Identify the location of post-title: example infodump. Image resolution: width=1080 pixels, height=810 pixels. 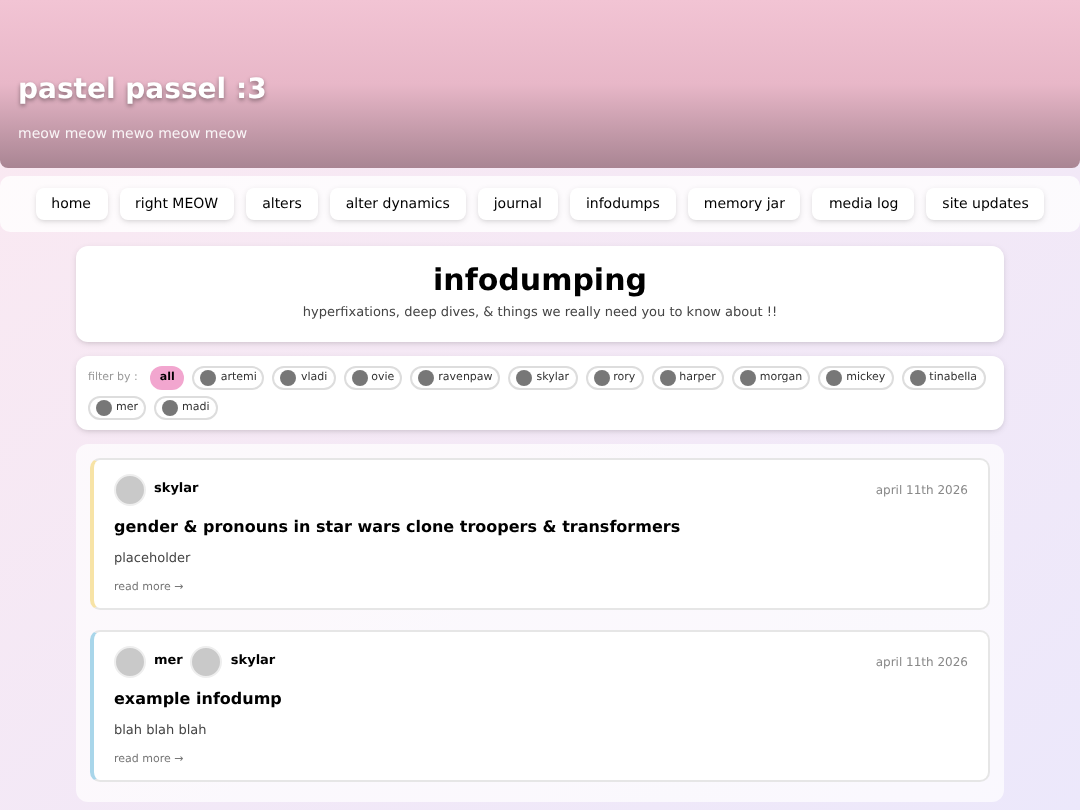
(199, 700).